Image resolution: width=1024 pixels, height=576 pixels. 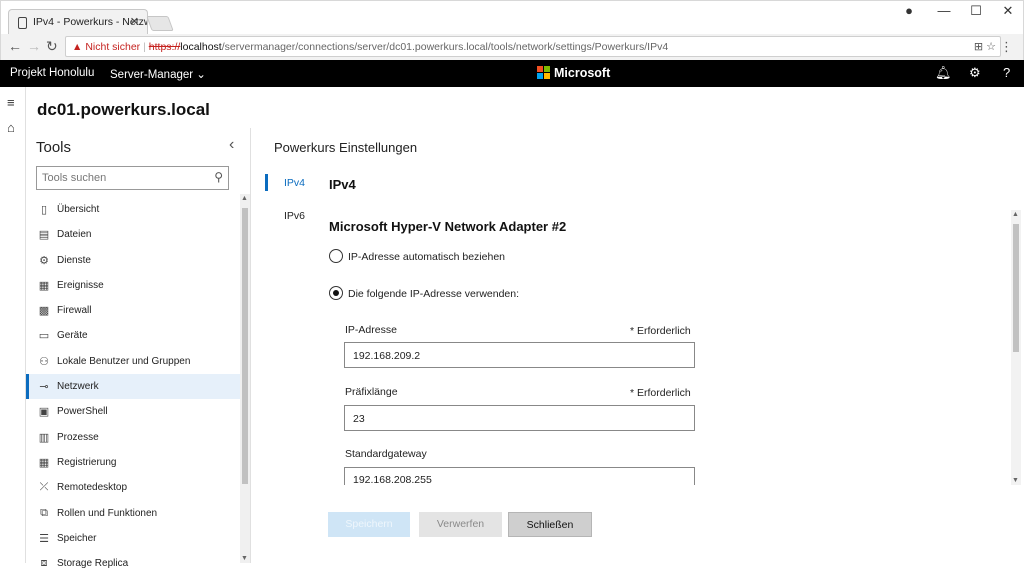 I want to click on radio-auto-ip: IP-Adresse automatisch beziehen, so click(x=417, y=256).